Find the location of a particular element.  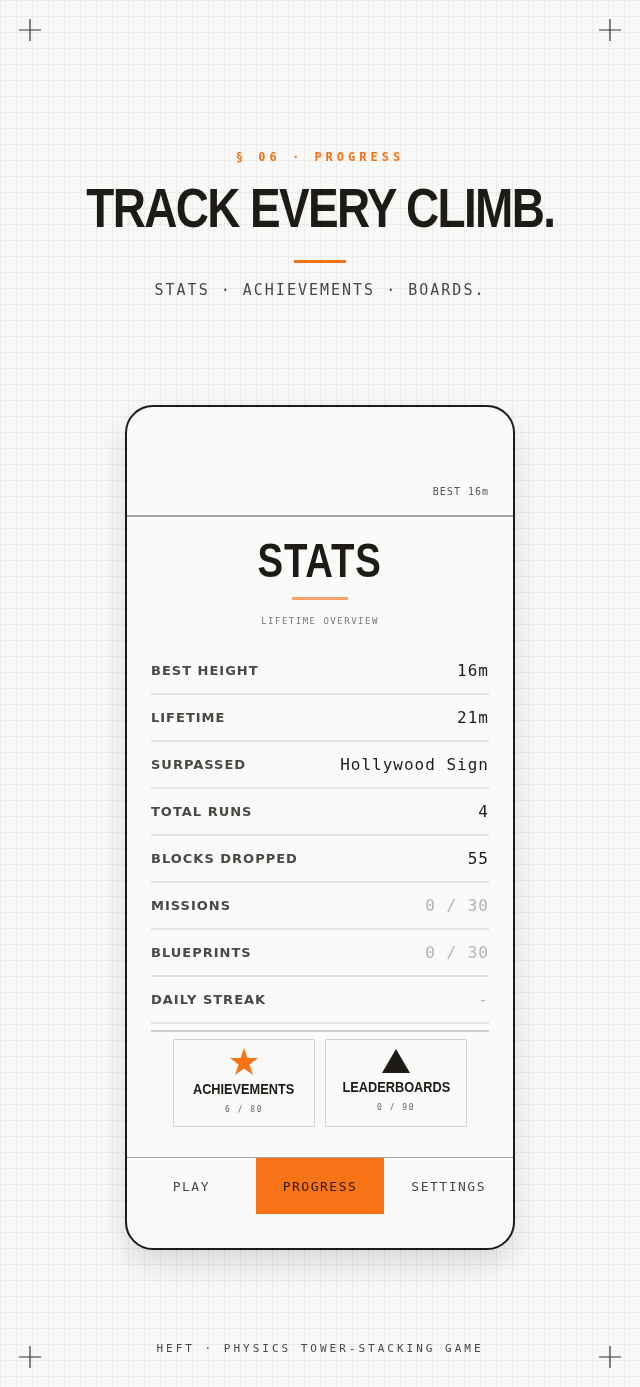

nav-tab: PLAY is located at coordinates (191, 1186).